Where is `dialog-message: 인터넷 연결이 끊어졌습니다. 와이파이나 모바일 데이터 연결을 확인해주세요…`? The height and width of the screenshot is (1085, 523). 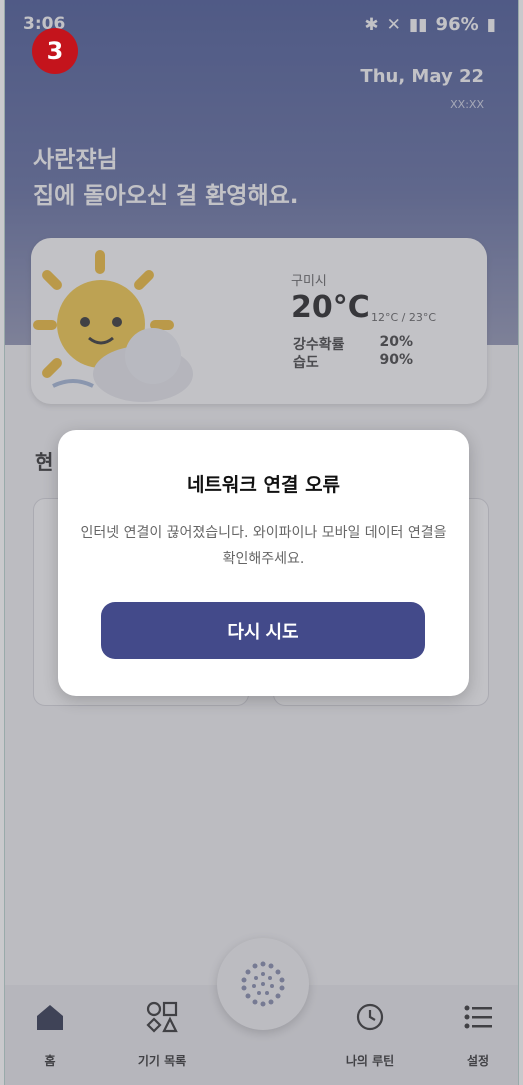
dialog-message: 인터넷 연결이 끊어졌습니다. 와이파이나 모바일 데이터 연결을 확인해주세요… is located at coordinates (263, 546).